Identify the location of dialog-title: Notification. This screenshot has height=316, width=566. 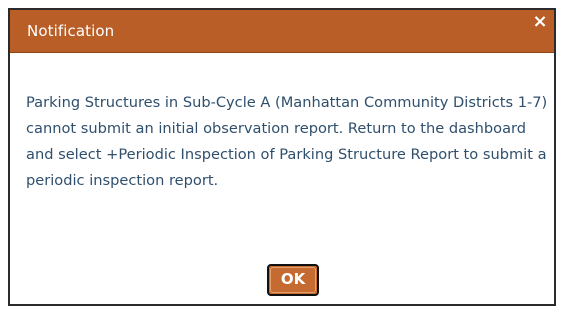
(71, 31).